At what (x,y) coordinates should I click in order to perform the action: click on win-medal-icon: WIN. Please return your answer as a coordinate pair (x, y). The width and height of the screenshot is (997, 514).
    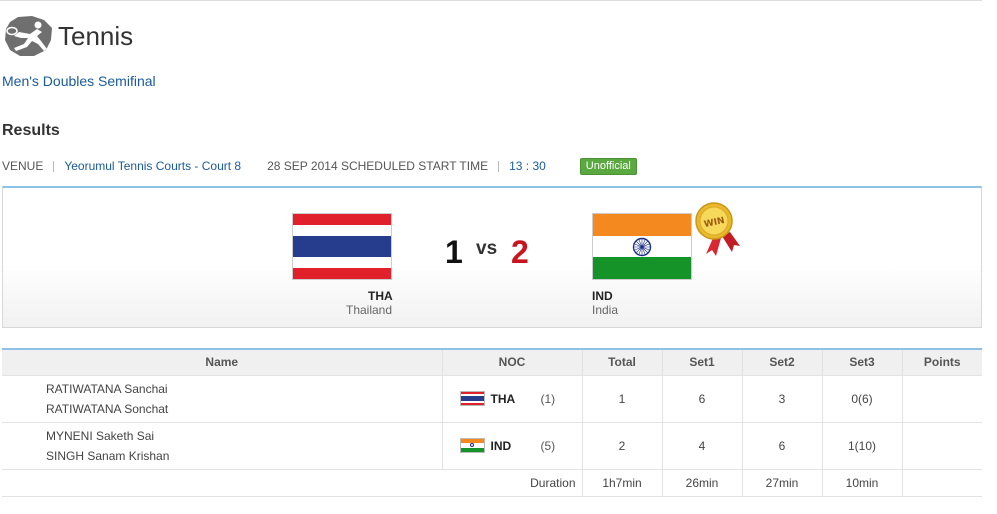
    Looking at the image, I should click on (717, 229).